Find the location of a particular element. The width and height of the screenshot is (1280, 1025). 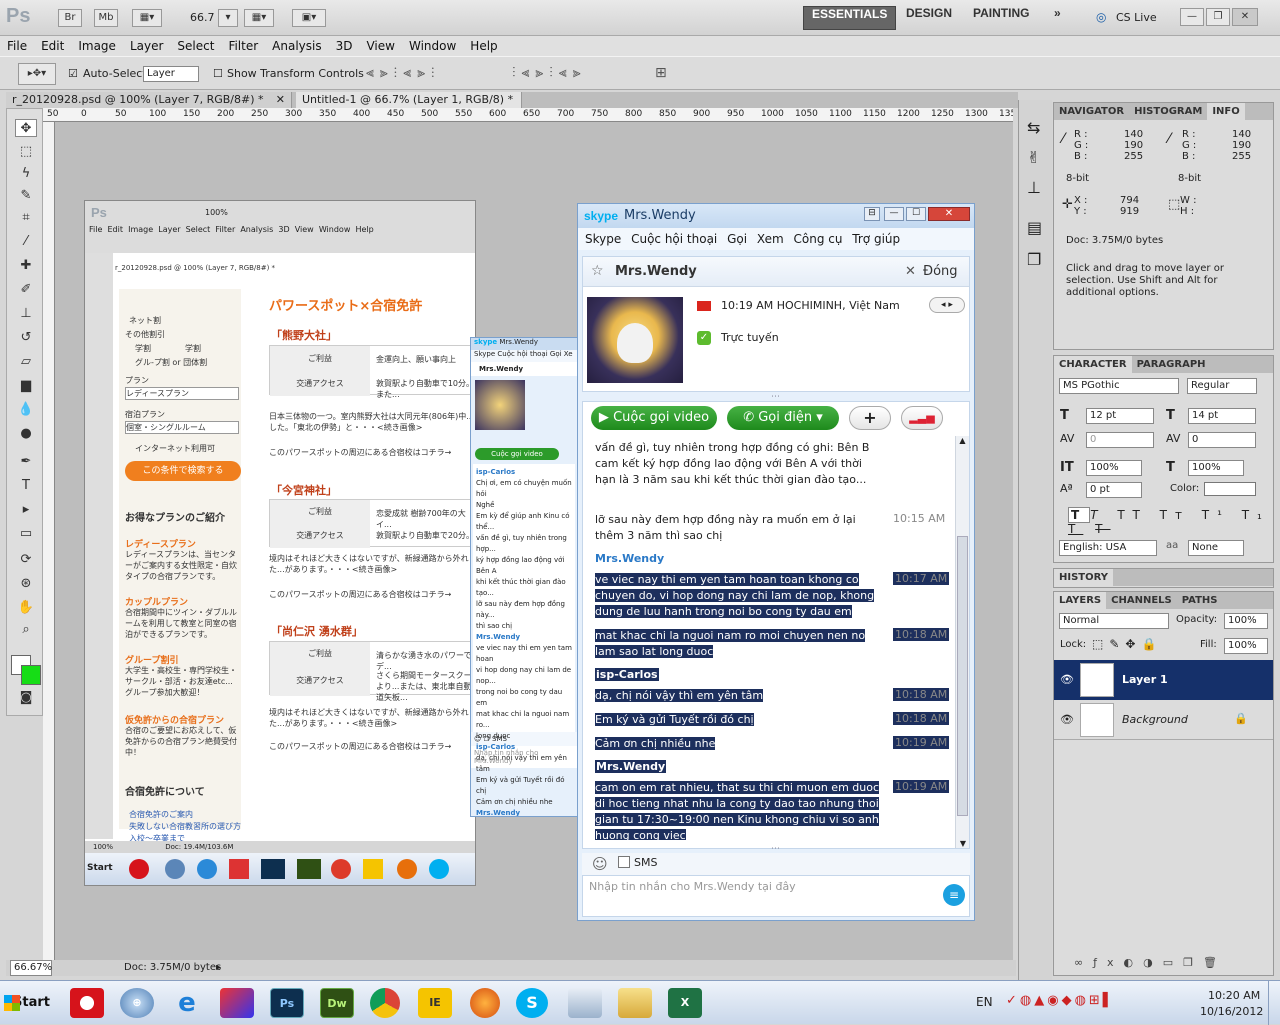

3d-rotate-tool-icon: ⟳ is located at coordinates (26, 560).